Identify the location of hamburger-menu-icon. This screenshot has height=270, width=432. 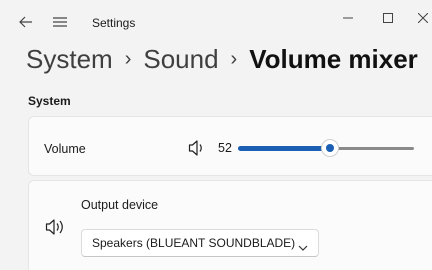
(60, 22).